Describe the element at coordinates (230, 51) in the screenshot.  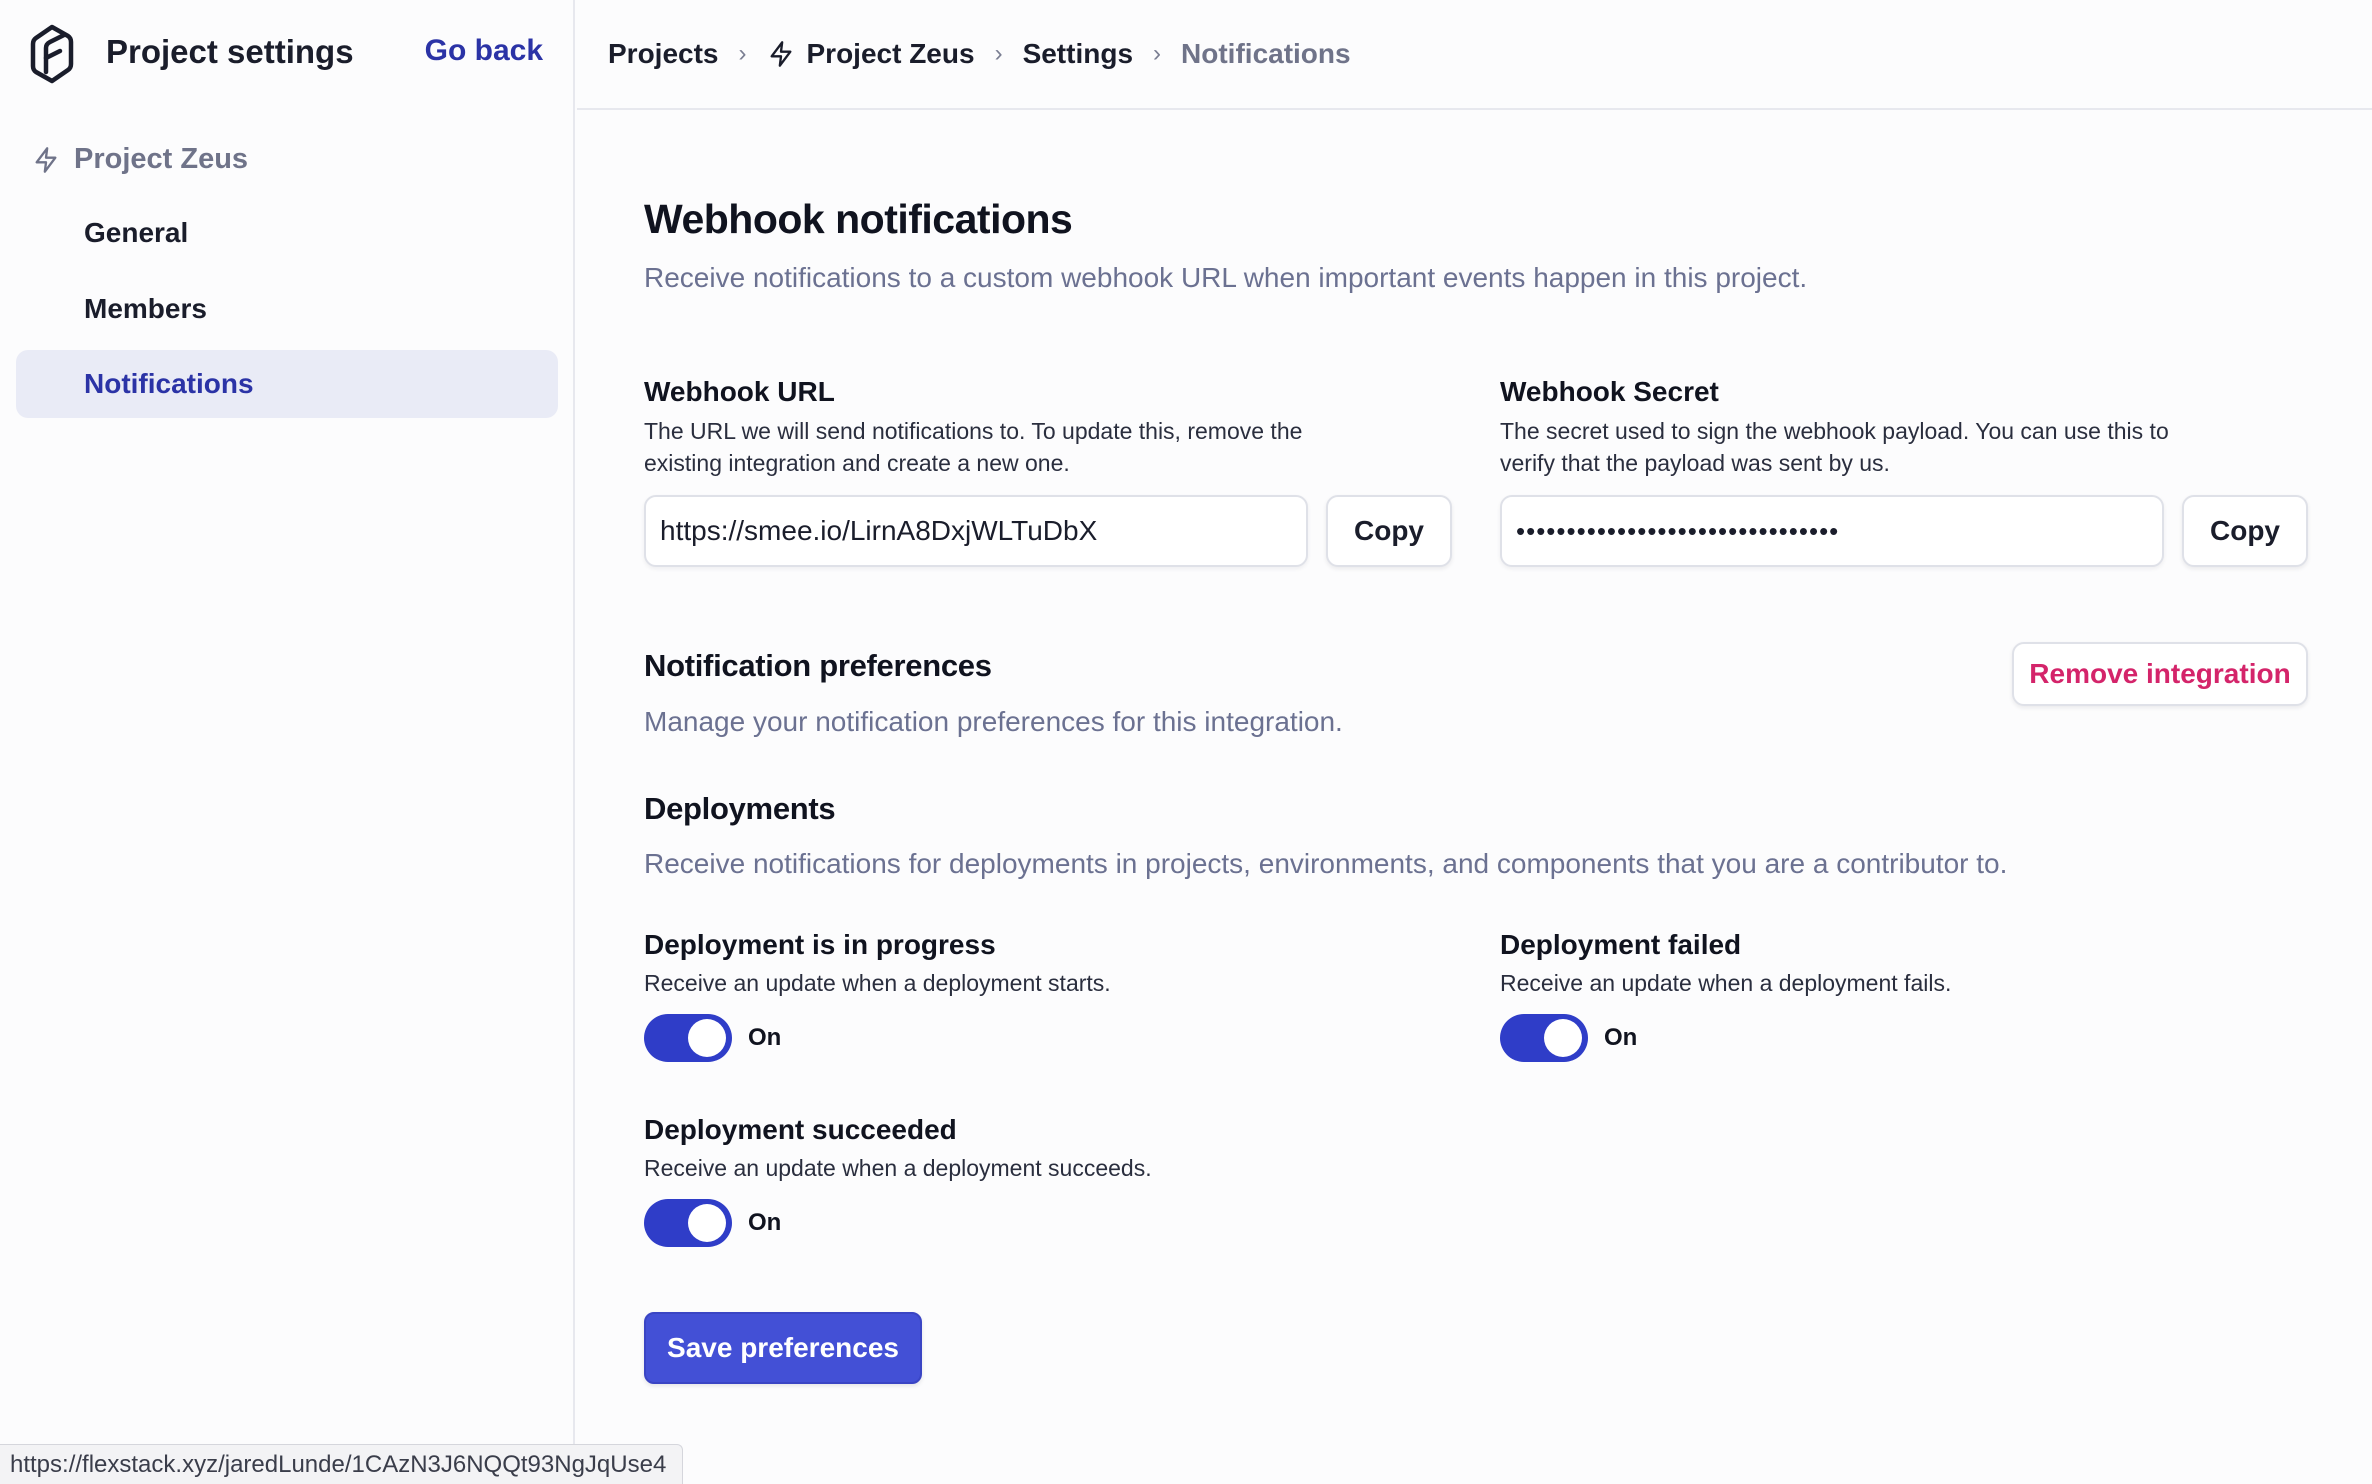
I see `sidebar-title: Project settings` at that location.